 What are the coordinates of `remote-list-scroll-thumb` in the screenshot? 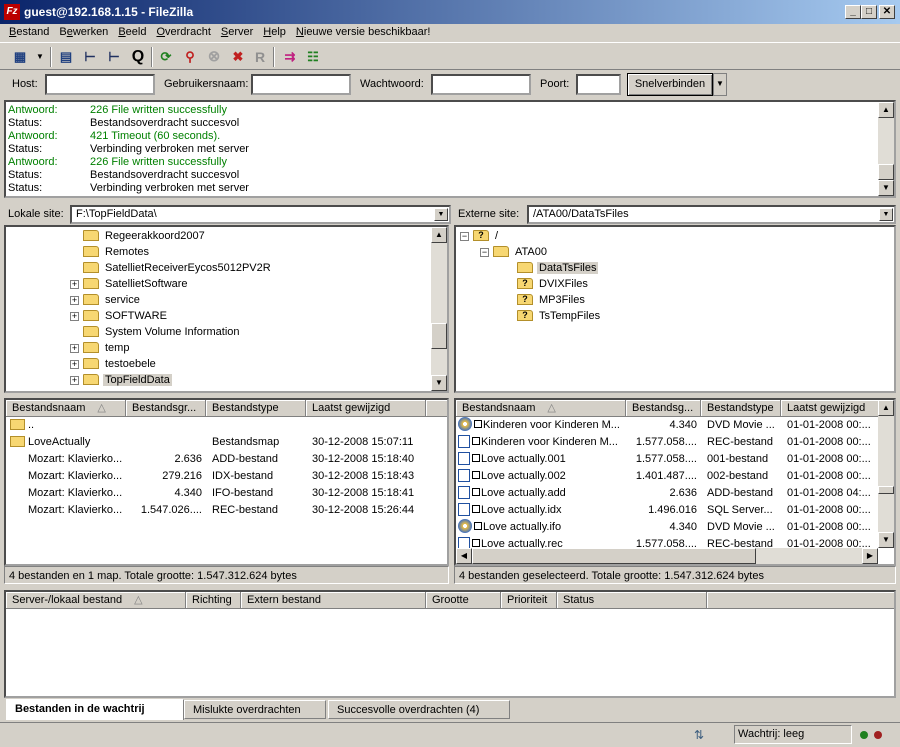 It's located at (886, 490).